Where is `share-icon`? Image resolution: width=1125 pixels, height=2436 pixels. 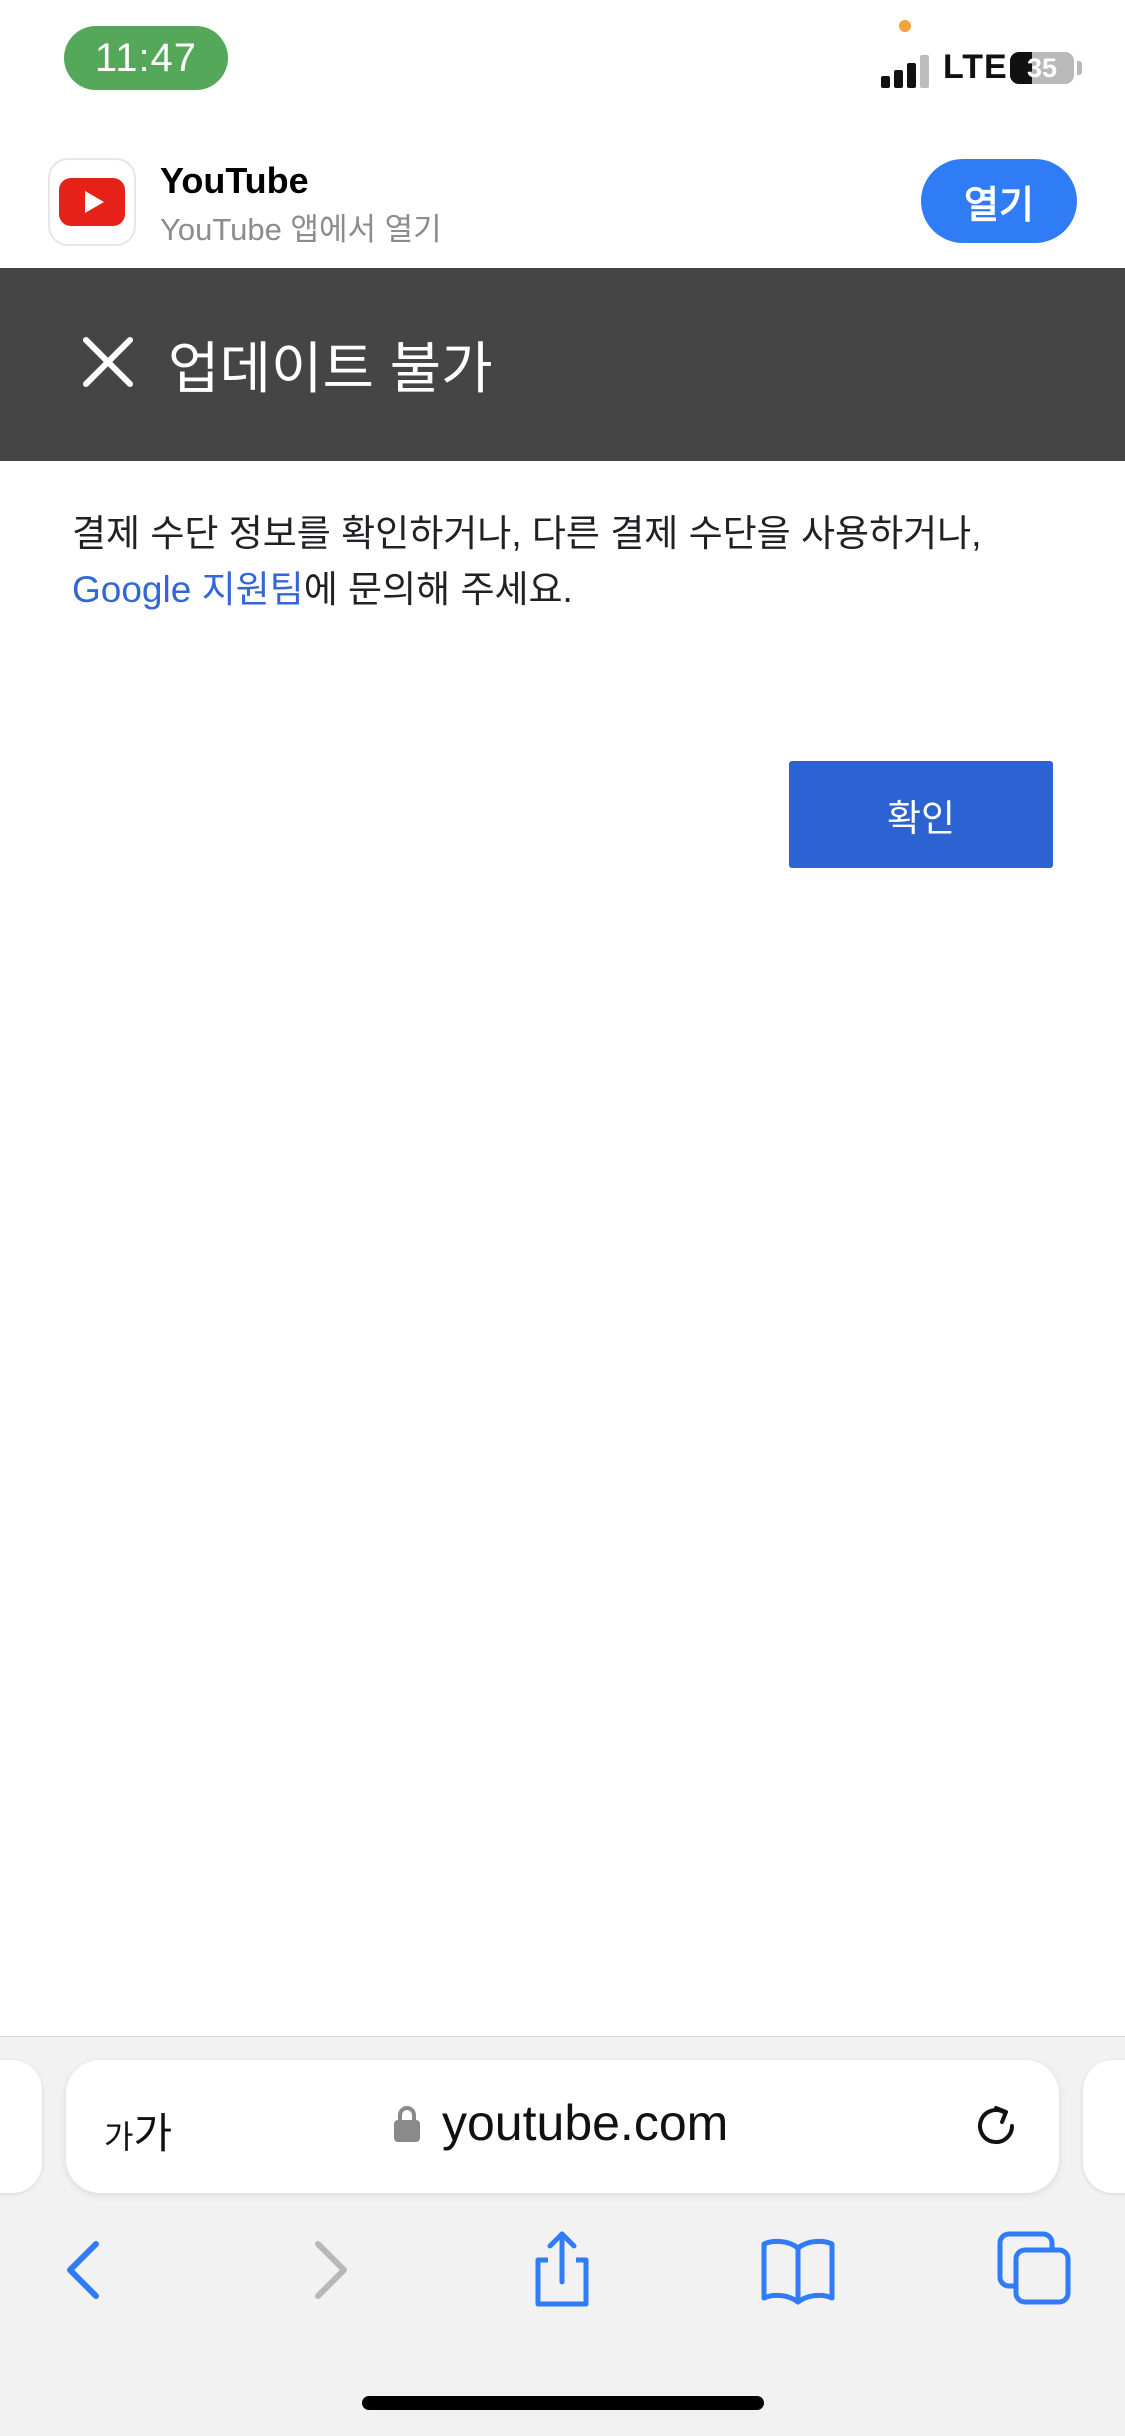 share-icon is located at coordinates (562, 2270).